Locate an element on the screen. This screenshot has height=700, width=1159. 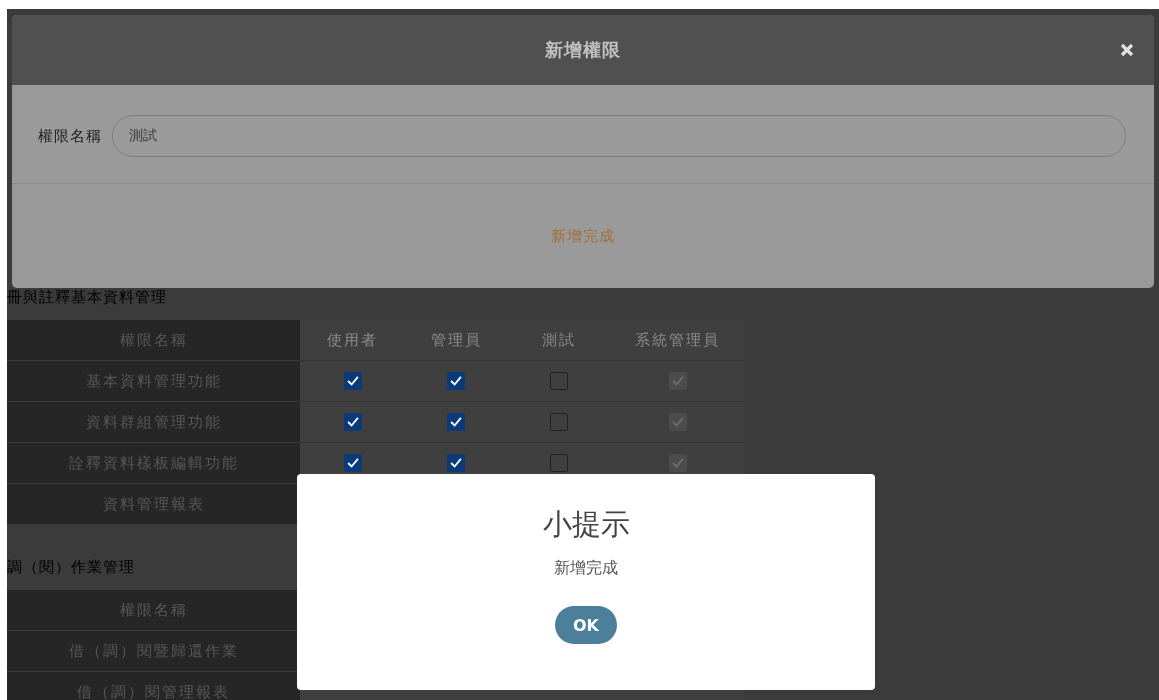
column-header: 測試 is located at coordinates (559, 340).